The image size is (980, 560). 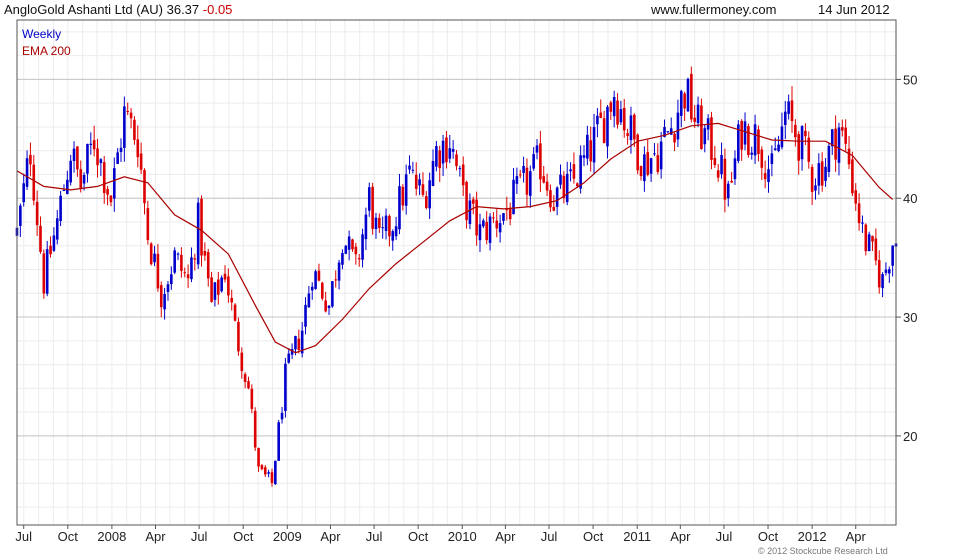 I want to click on y-tick-label: 20, so click(x=910, y=436).